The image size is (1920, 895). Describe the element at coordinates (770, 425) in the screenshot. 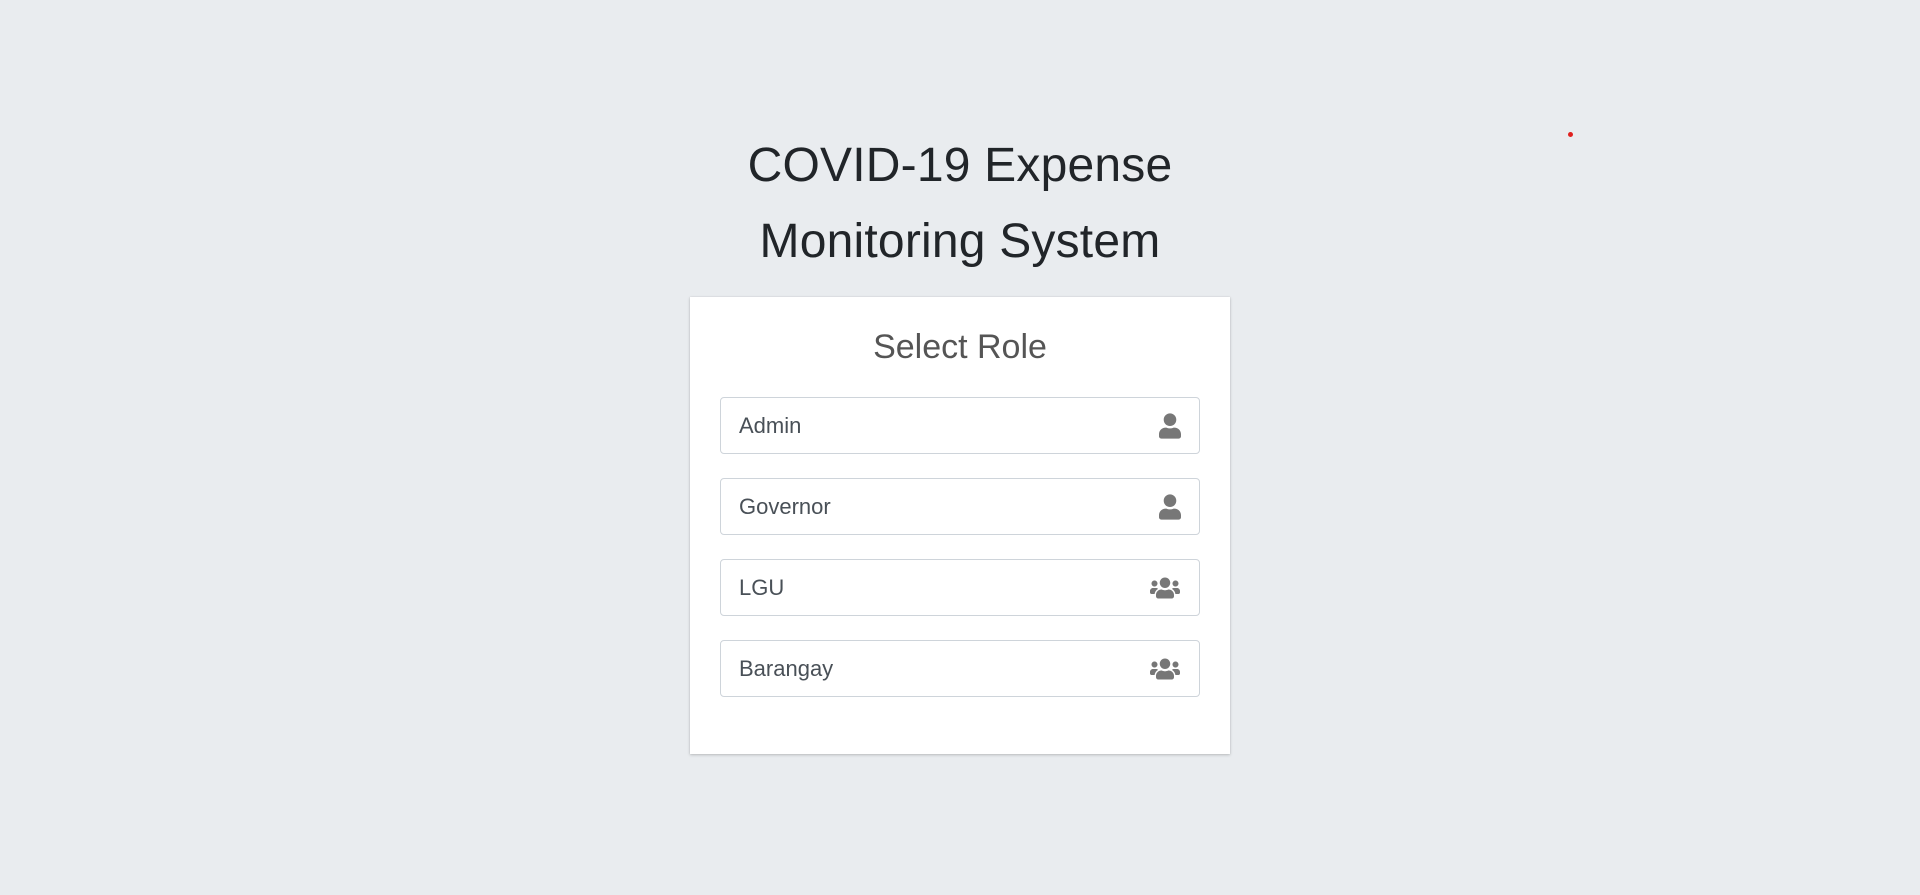

I see `role-label-admin: Admin` at that location.